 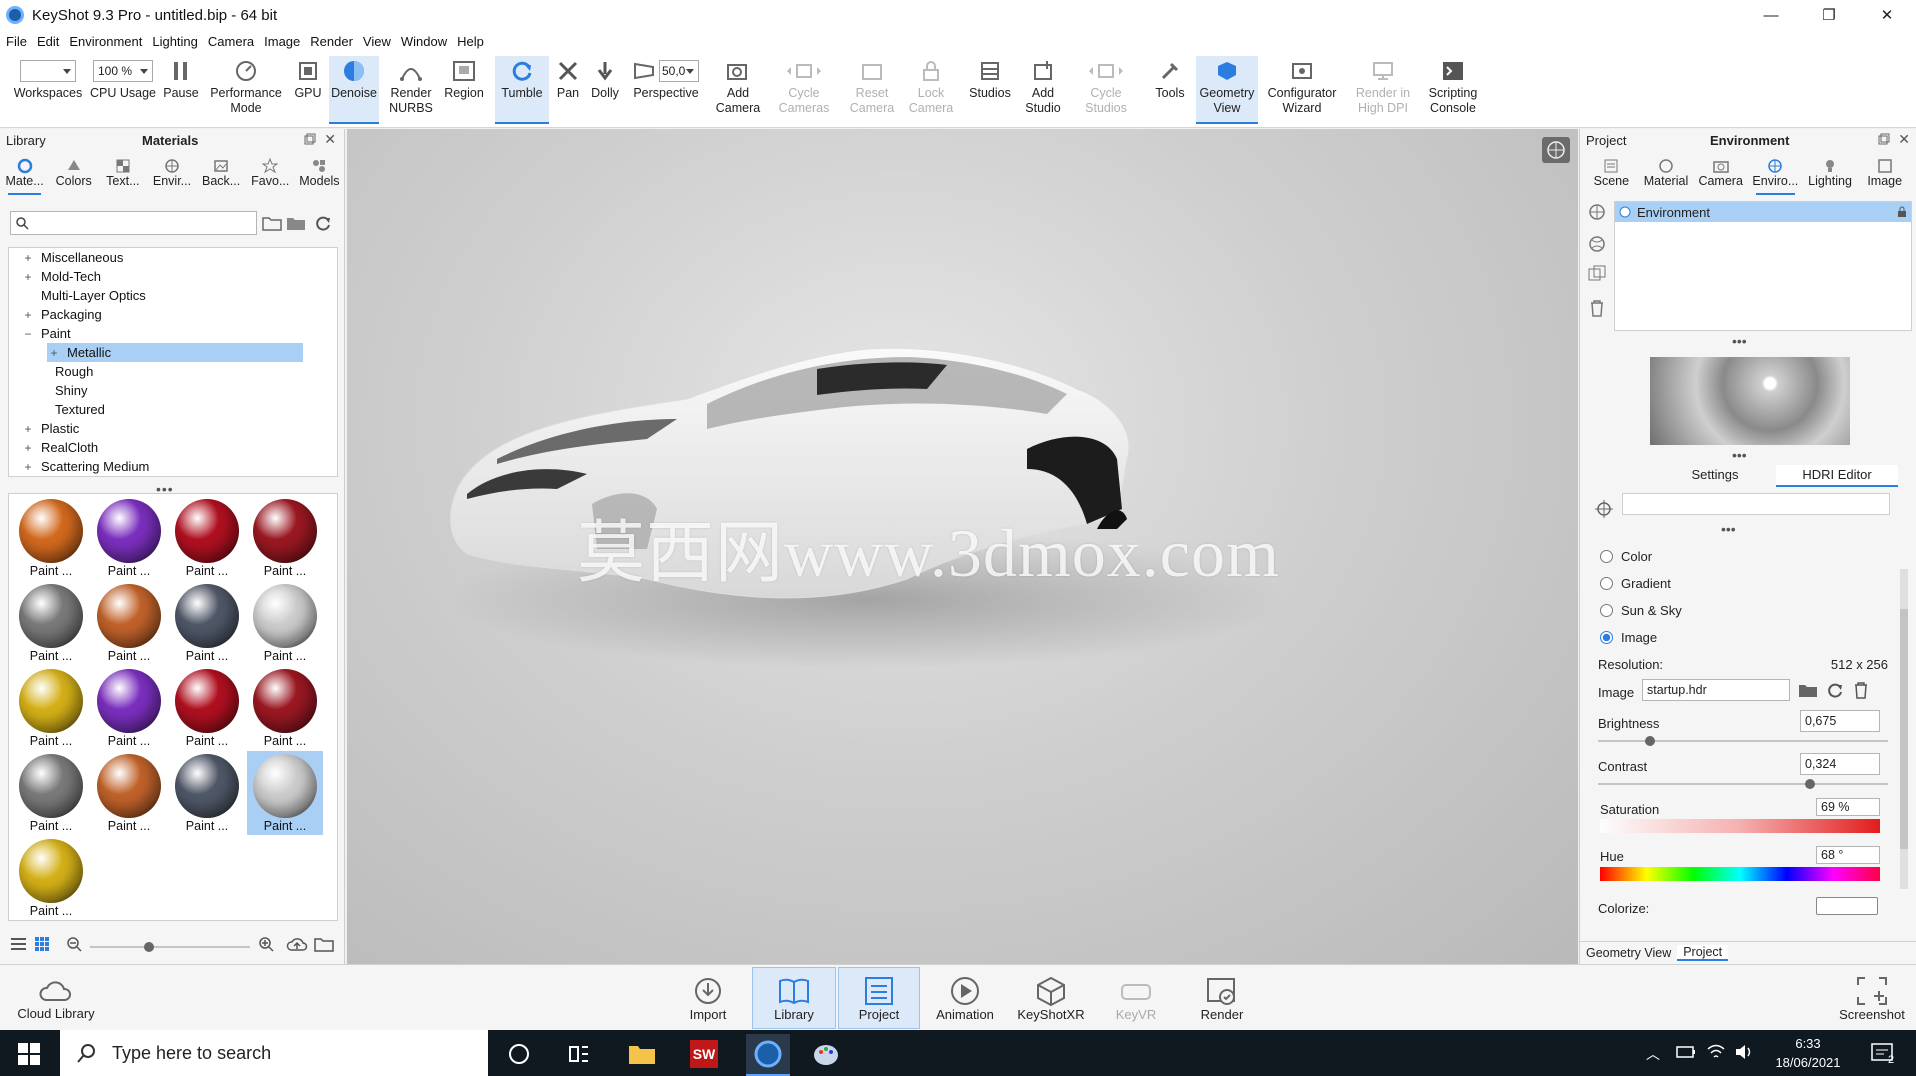 What do you see at coordinates (411, 90) in the screenshot?
I see `render-nurbs-button: Render NURBS` at bounding box center [411, 90].